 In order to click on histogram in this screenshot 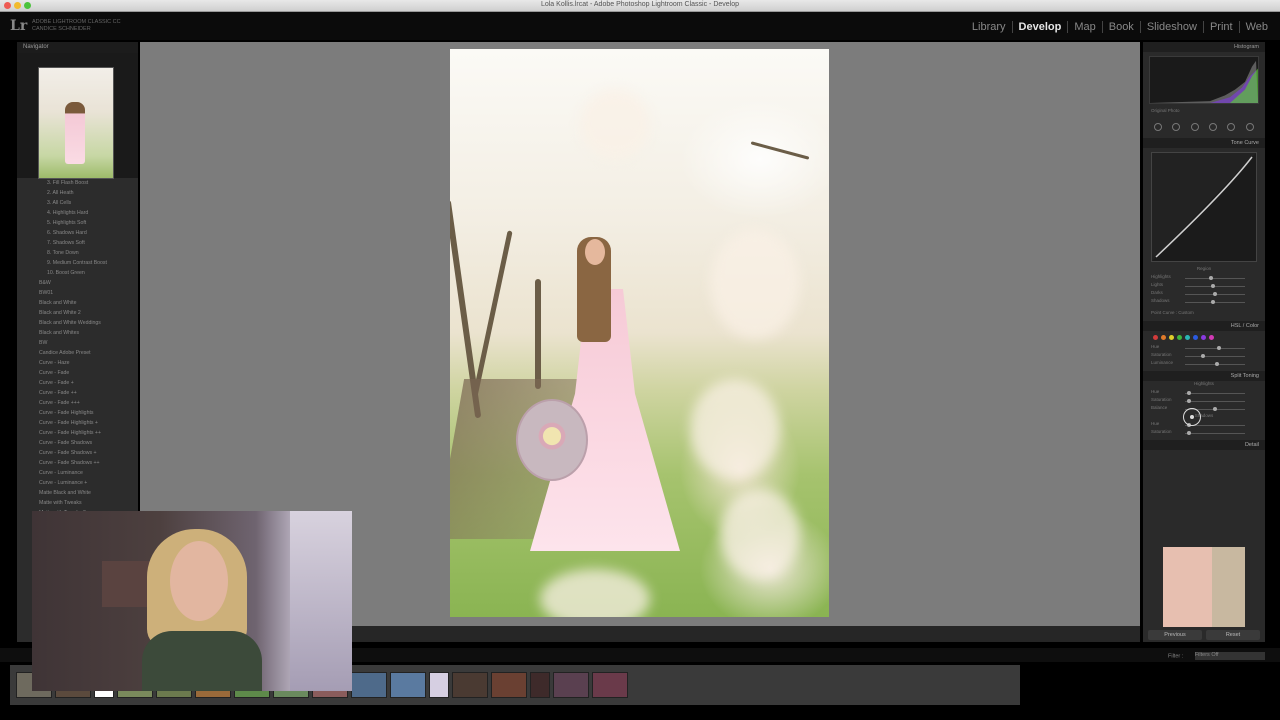, I will do `click(1204, 80)`.